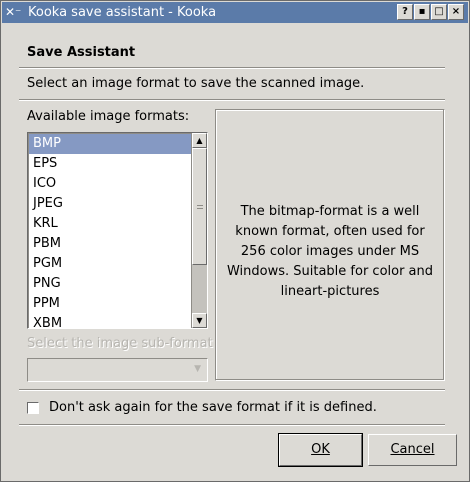 This screenshot has width=470, height=482. What do you see at coordinates (81, 52) in the screenshot?
I see `section-title: Save Assistant` at bounding box center [81, 52].